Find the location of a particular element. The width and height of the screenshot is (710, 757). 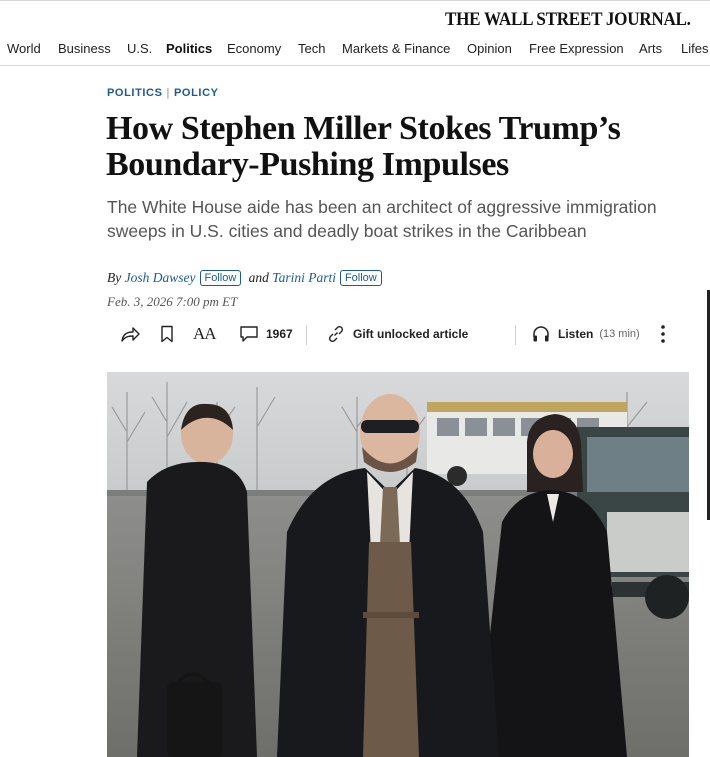

nav-item-arts: Arts is located at coordinates (650, 48).